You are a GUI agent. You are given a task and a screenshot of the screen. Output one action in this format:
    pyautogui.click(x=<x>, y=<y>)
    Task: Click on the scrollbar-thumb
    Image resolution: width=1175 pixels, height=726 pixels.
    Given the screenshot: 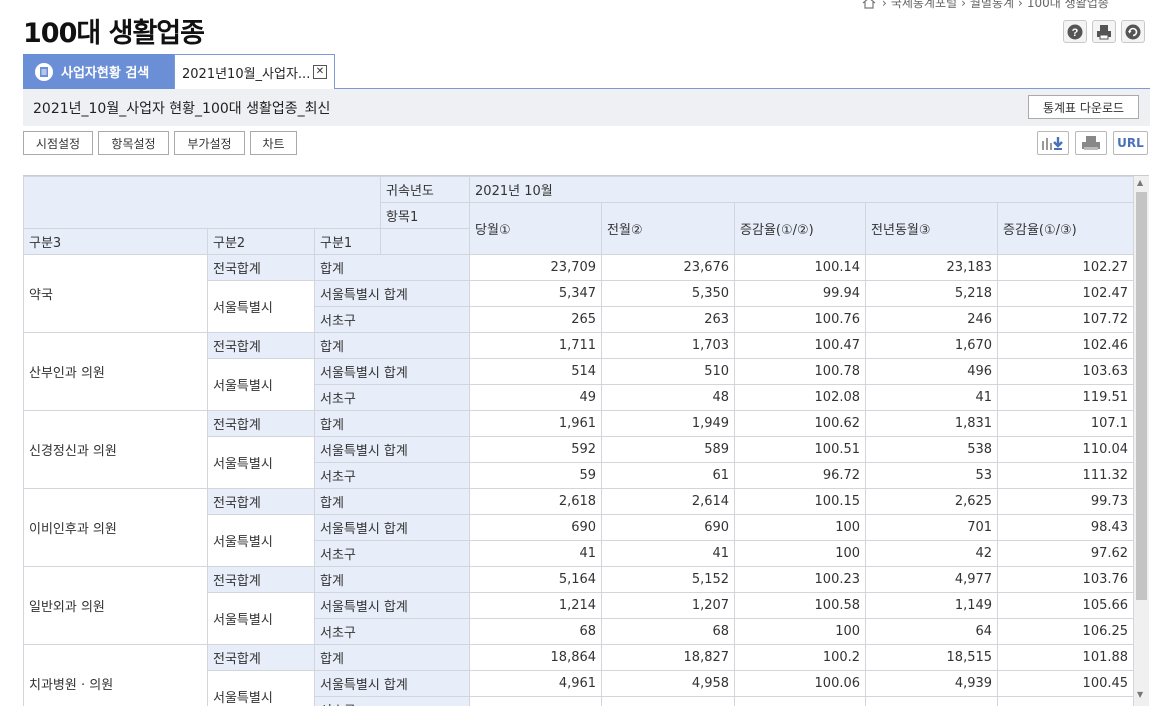 What is the action you would take?
    pyautogui.click(x=1141, y=396)
    